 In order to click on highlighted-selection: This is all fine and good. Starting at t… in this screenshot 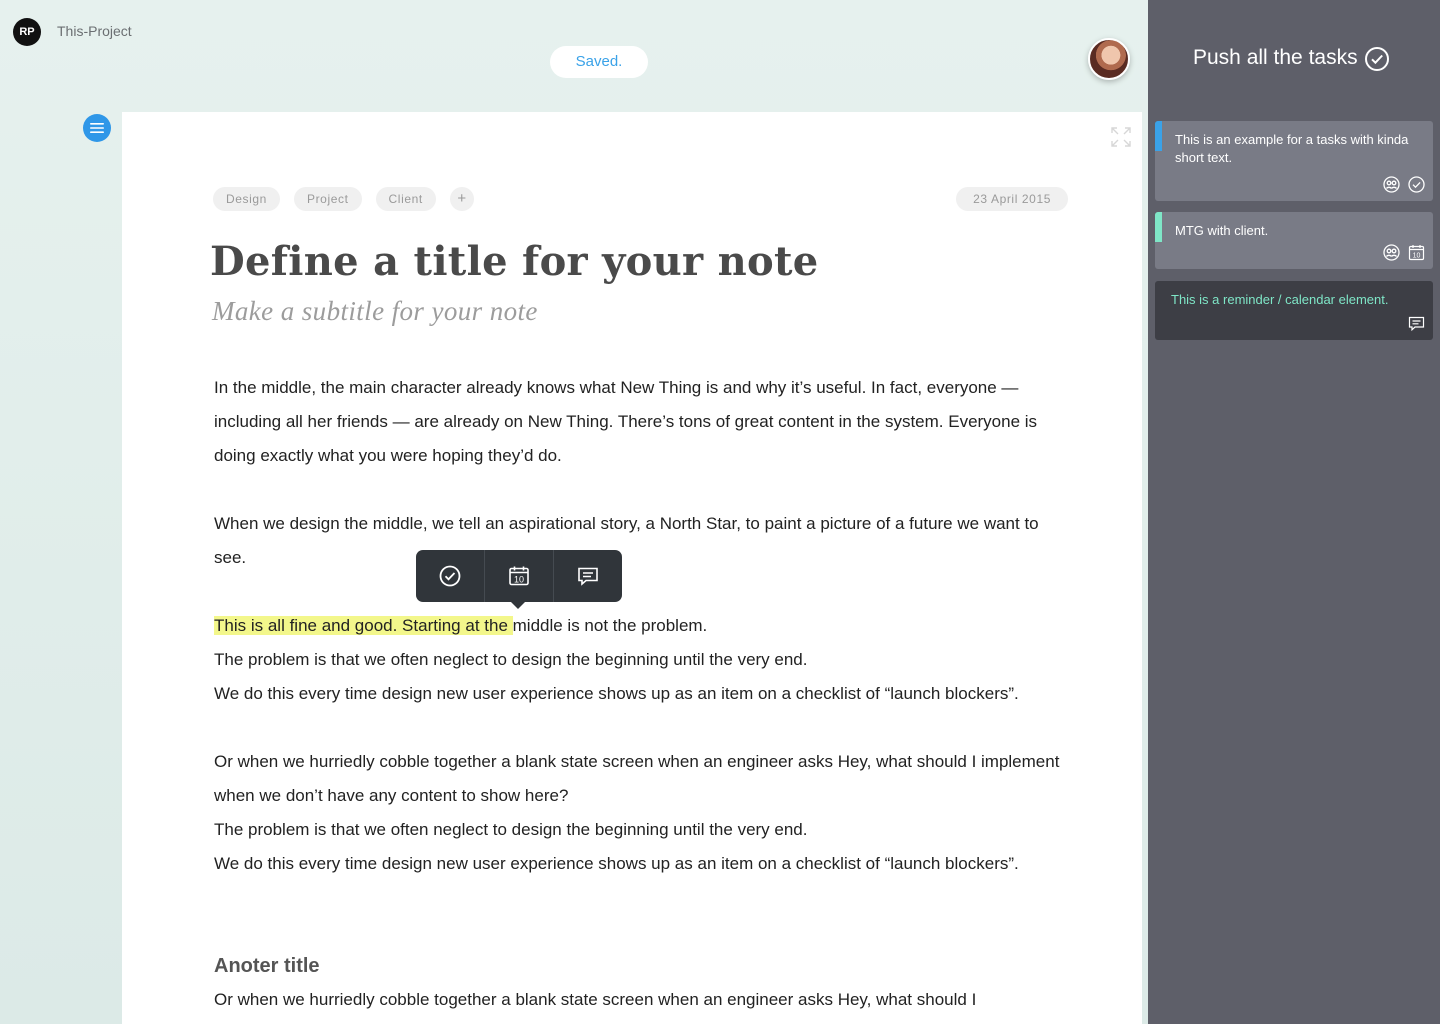, I will do `click(363, 625)`.